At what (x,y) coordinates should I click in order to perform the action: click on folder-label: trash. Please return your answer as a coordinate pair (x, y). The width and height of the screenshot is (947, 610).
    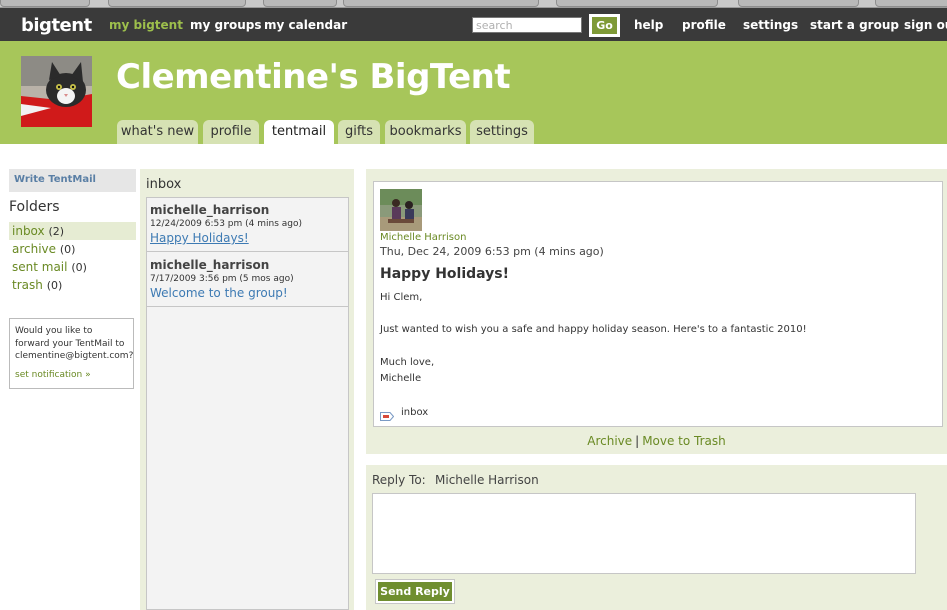
    Looking at the image, I should click on (27, 285).